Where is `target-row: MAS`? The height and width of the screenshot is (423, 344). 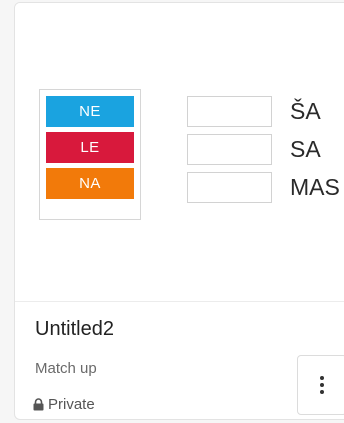
target-row: MAS is located at coordinates (263, 187).